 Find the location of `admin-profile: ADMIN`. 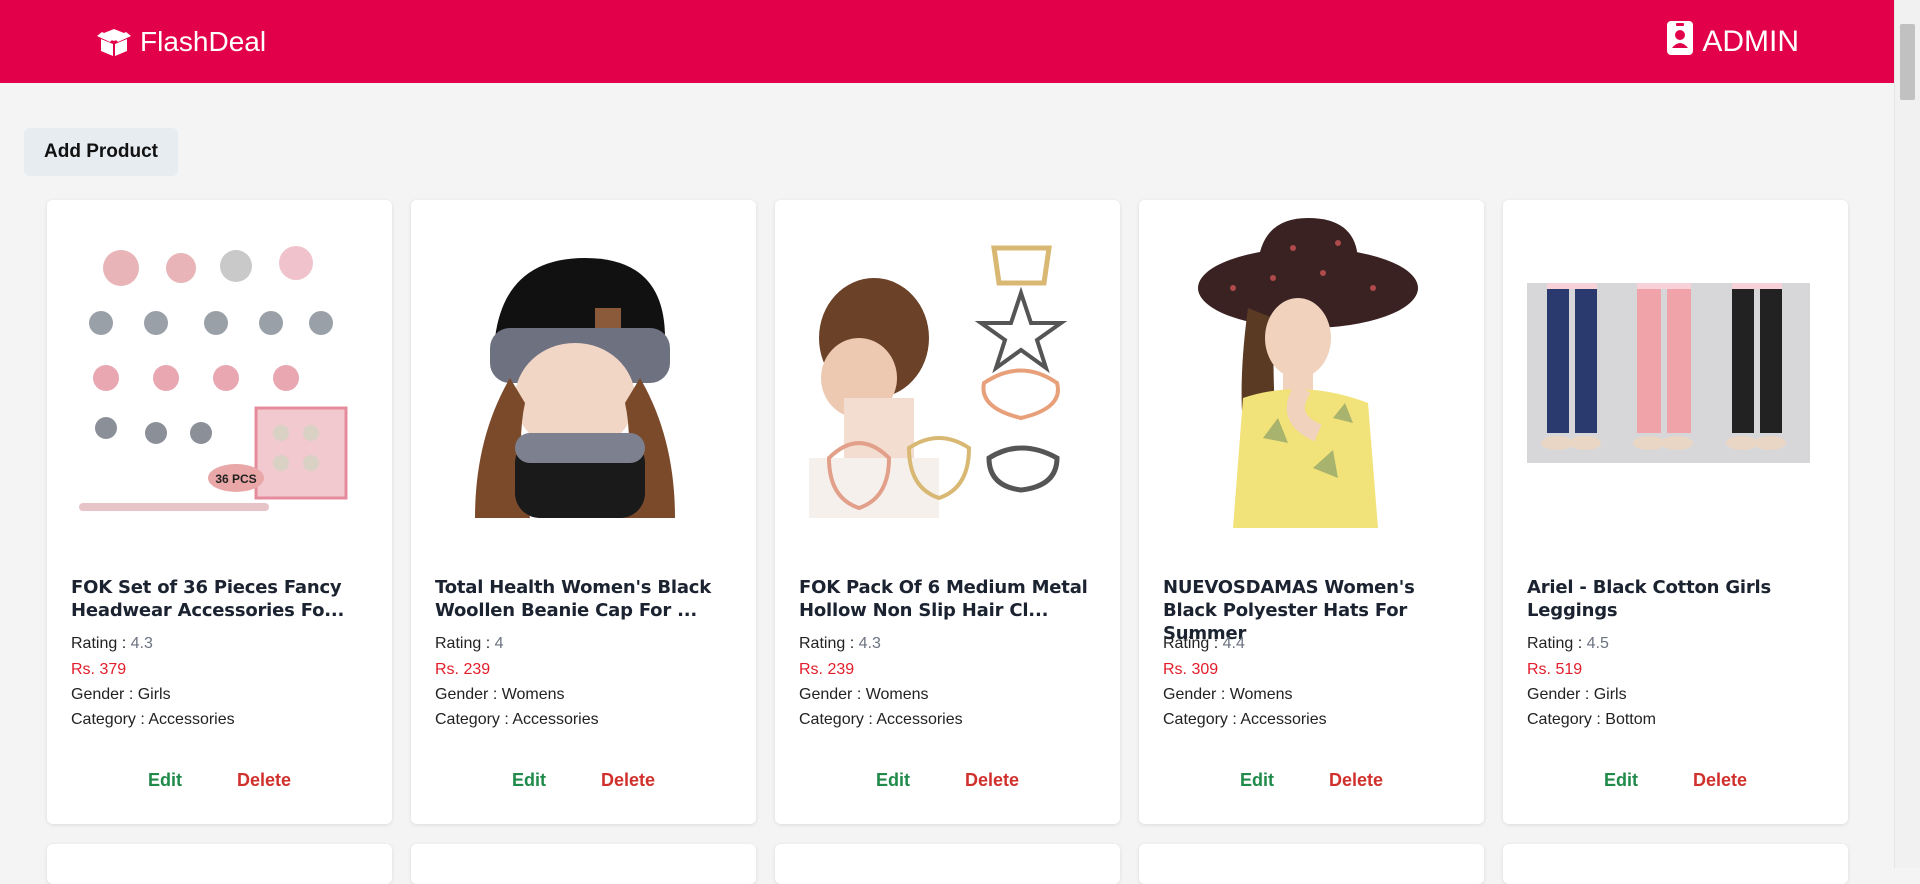

admin-profile: ADMIN is located at coordinates (1732, 42).